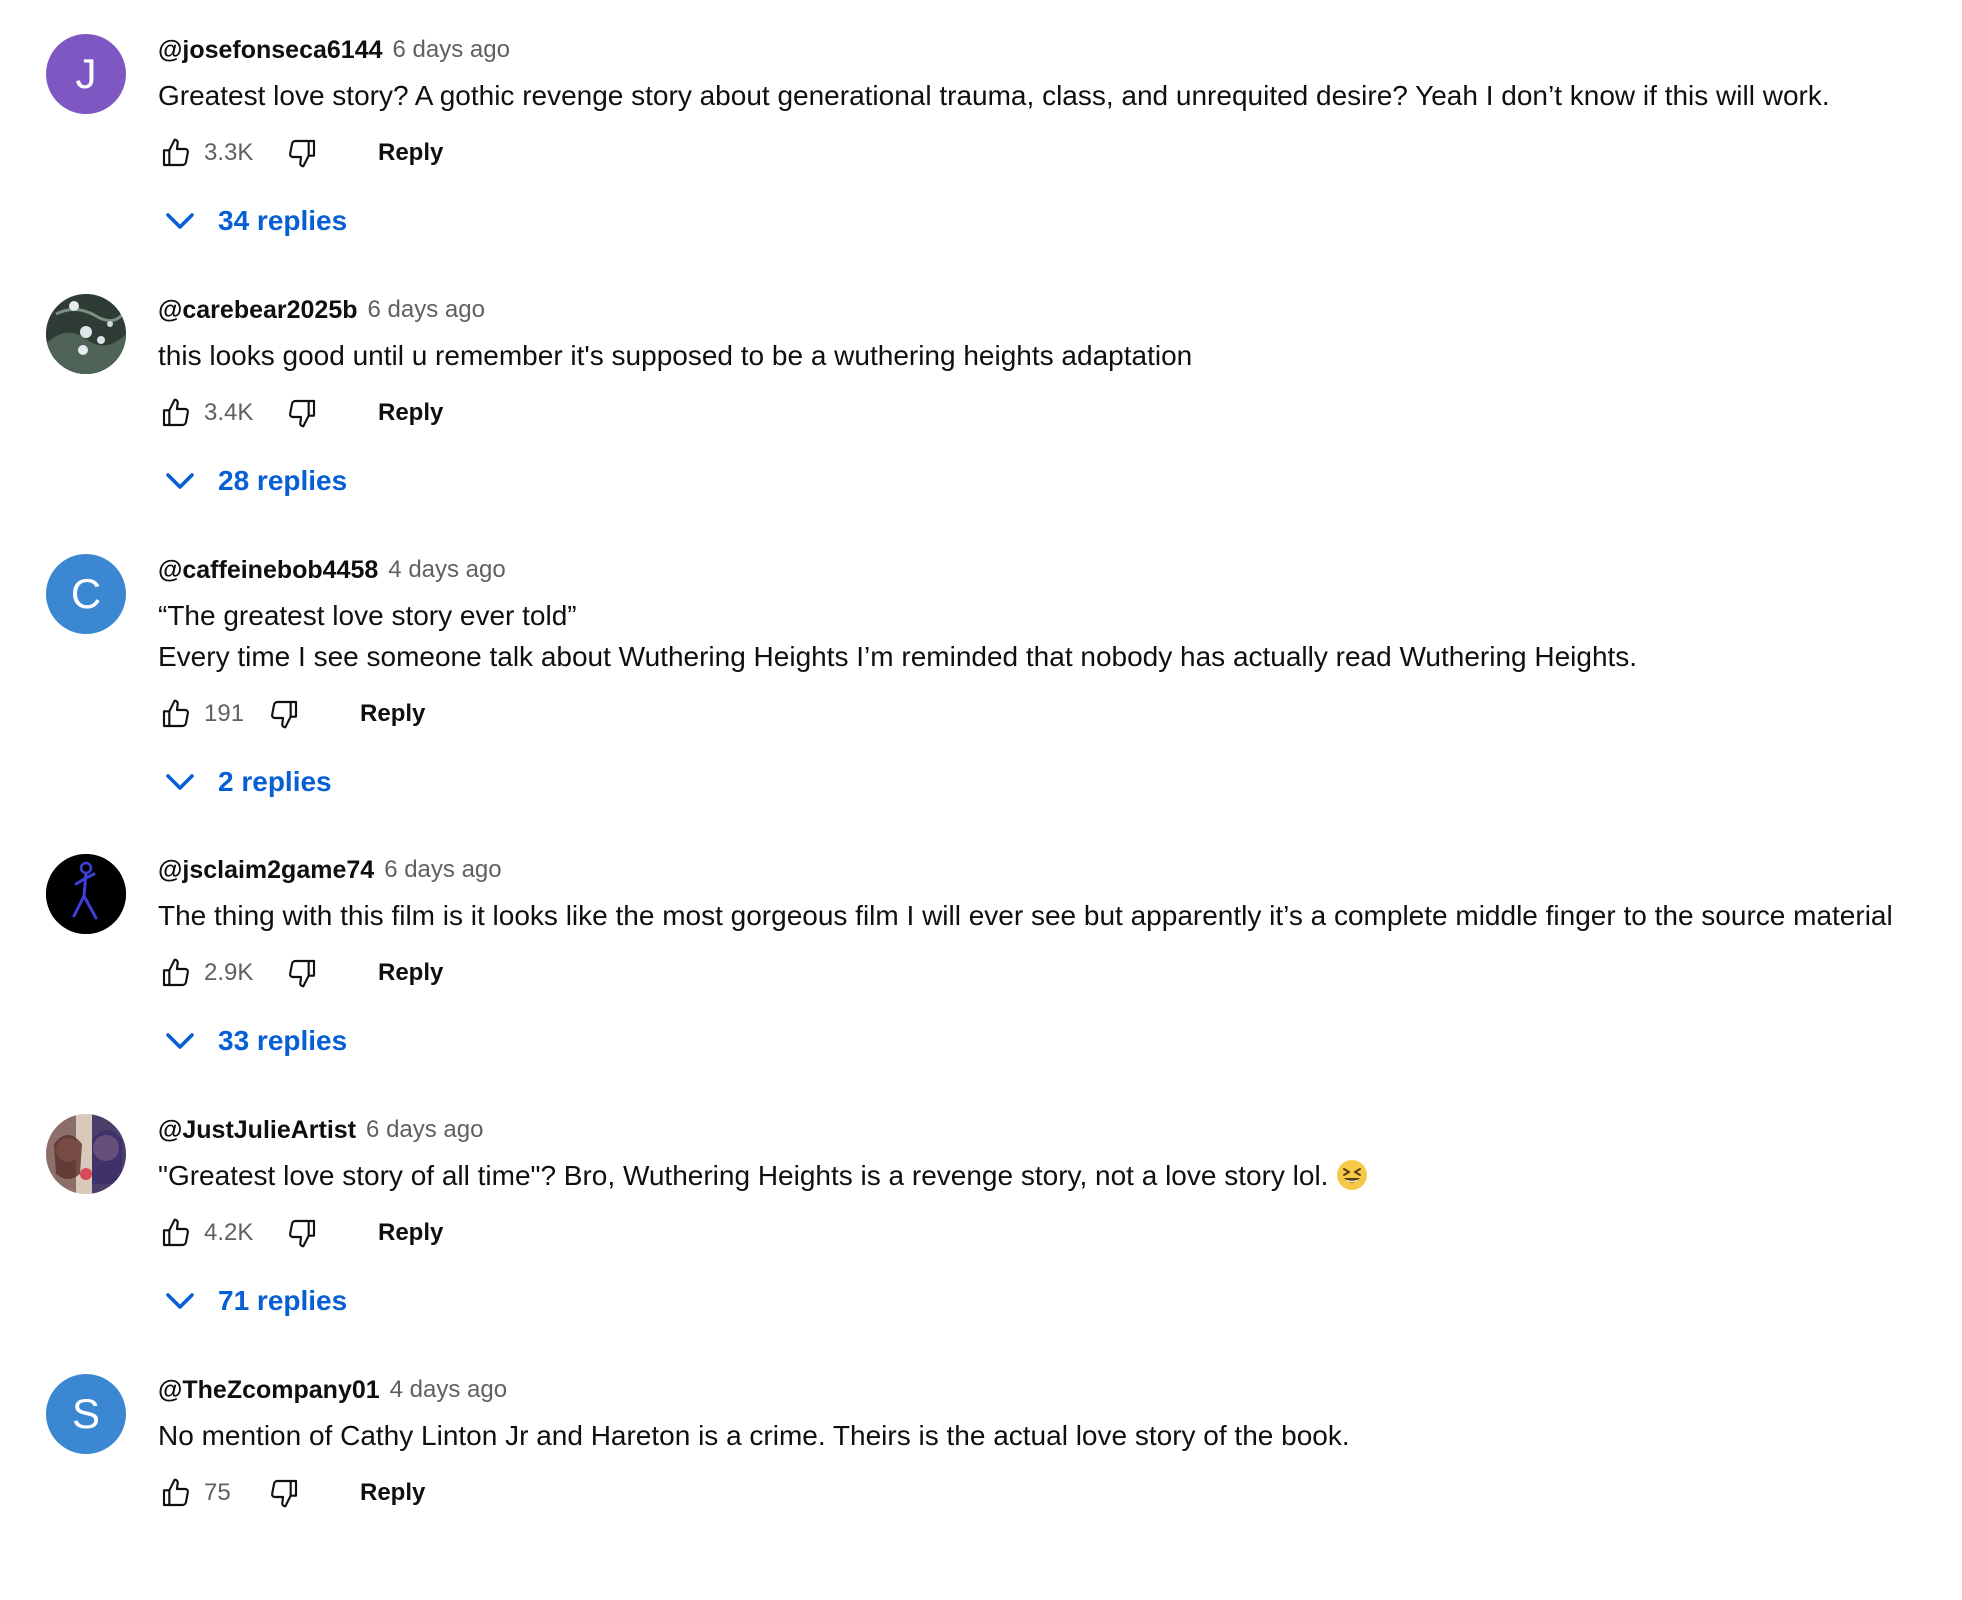 The width and height of the screenshot is (1962, 1600). I want to click on comment-author: @caffeinebob4458, so click(268, 570).